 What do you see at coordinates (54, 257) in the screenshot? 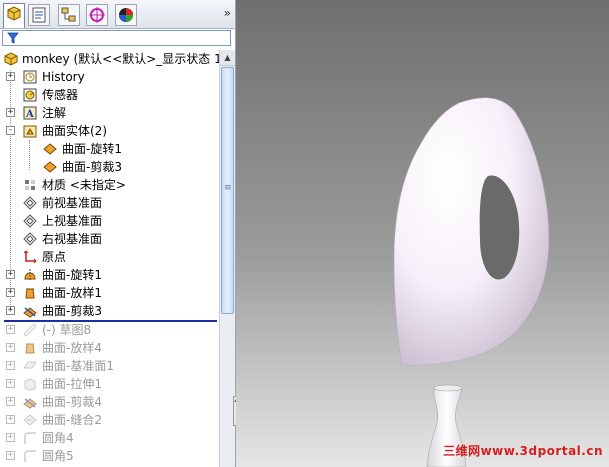
I see `tree-item-label: 原点` at bounding box center [54, 257].